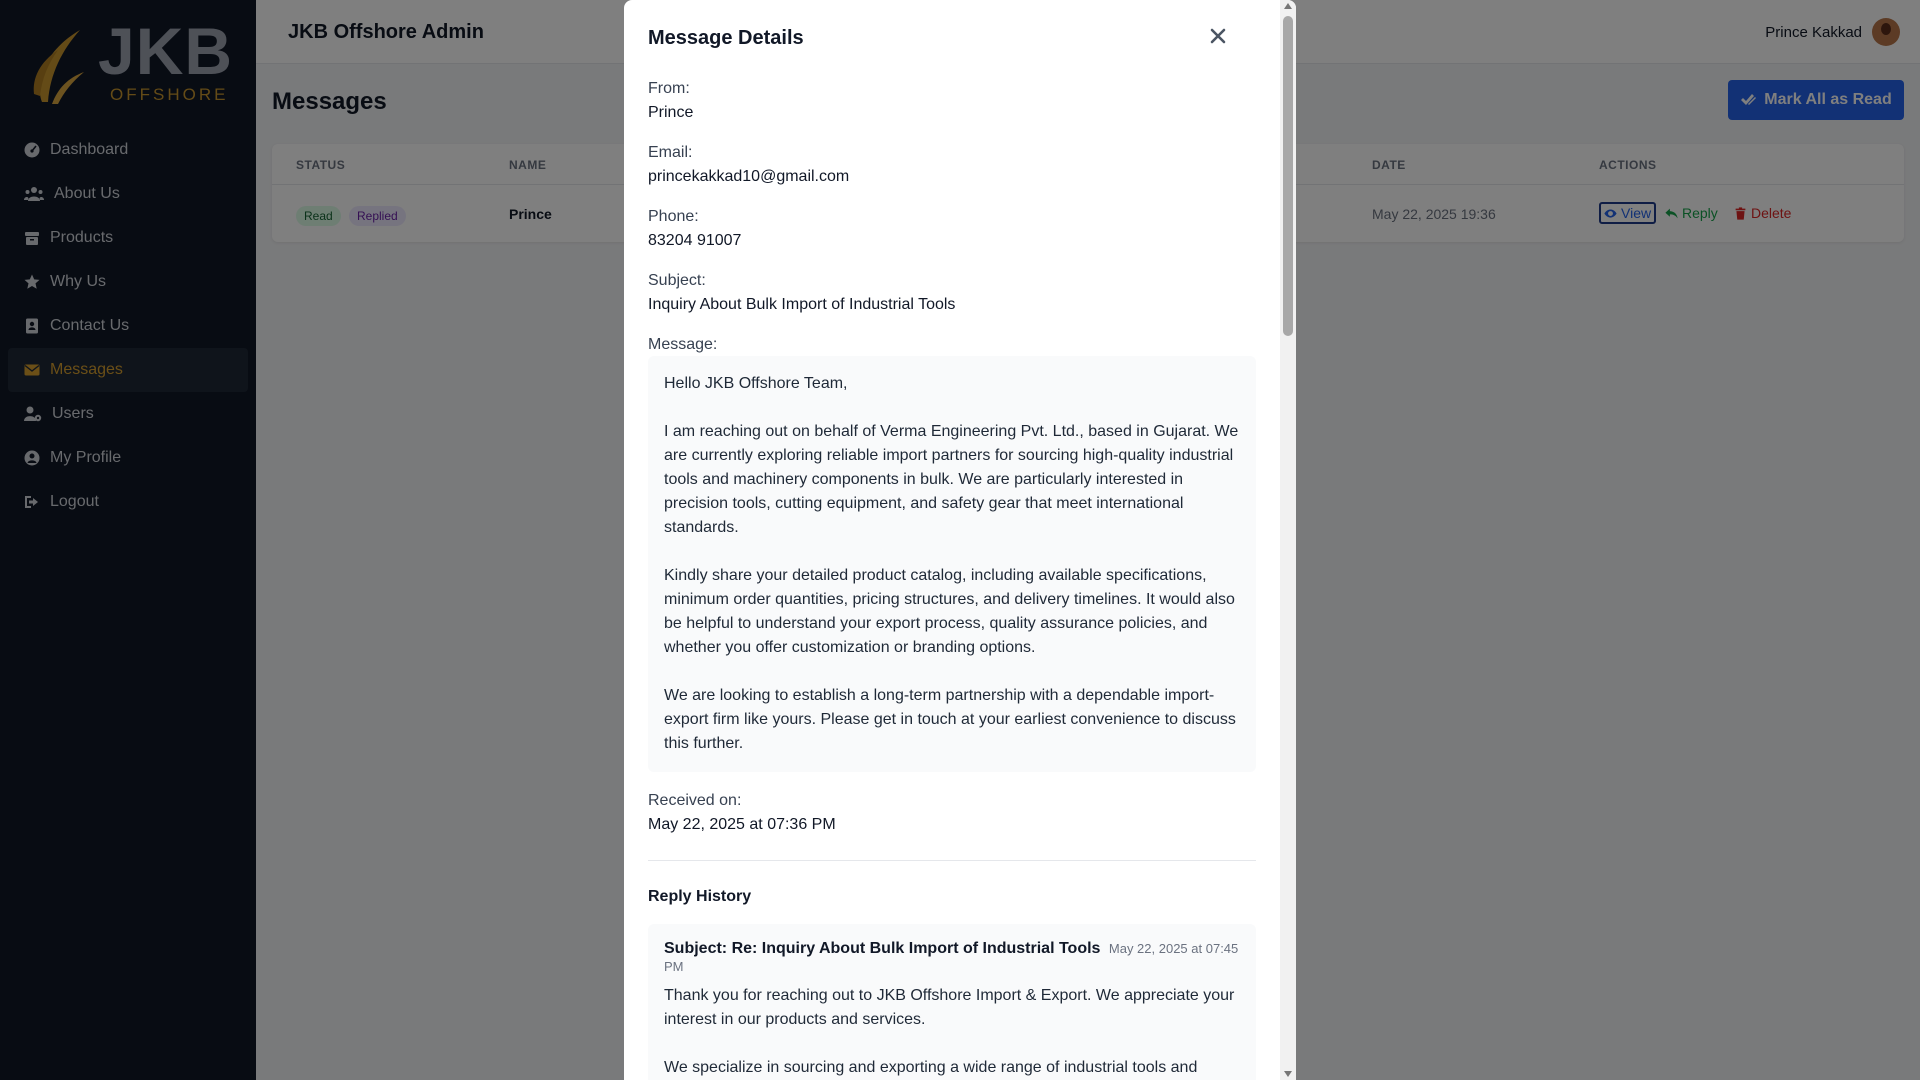 This screenshot has width=1920, height=1080. I want to click on scroll-up-arrow-icon, so click(1288, 6).